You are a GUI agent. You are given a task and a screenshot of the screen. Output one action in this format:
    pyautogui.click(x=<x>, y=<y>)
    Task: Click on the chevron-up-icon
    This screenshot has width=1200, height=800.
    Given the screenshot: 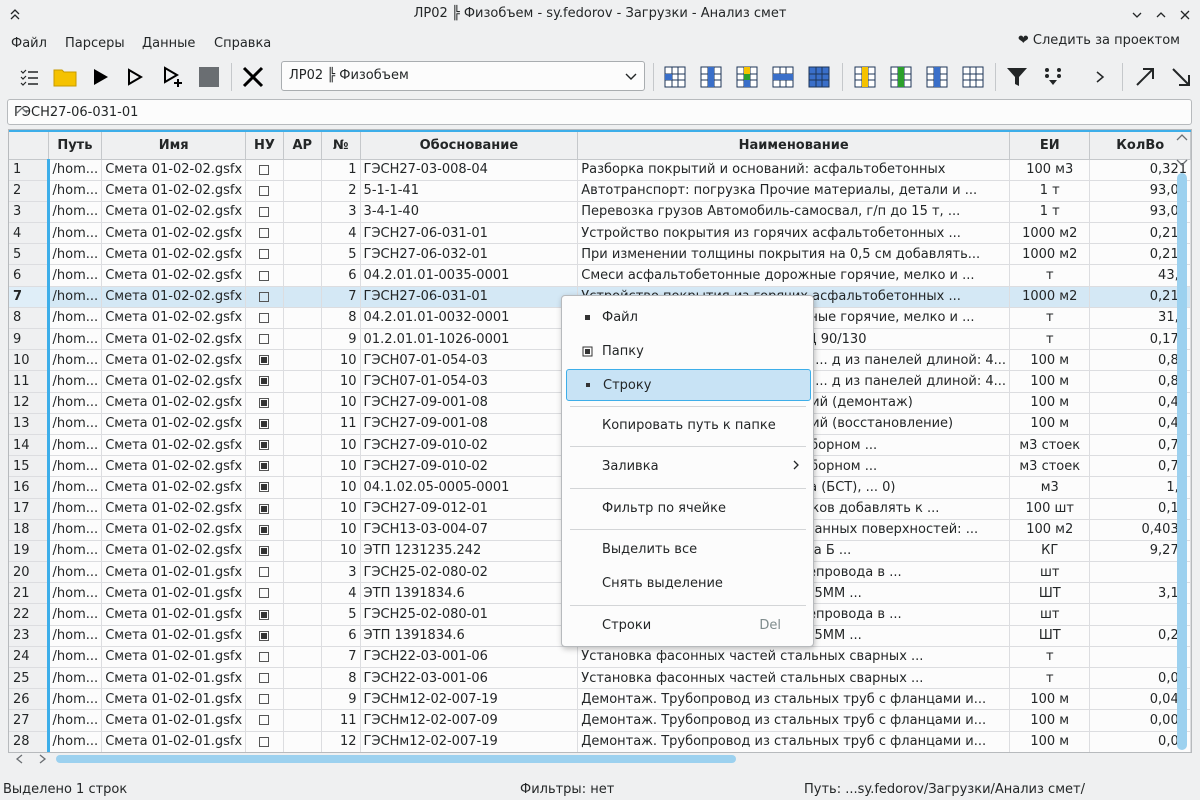 What is the action you would take?
    pyautogui.click(x=600, y=113)
    